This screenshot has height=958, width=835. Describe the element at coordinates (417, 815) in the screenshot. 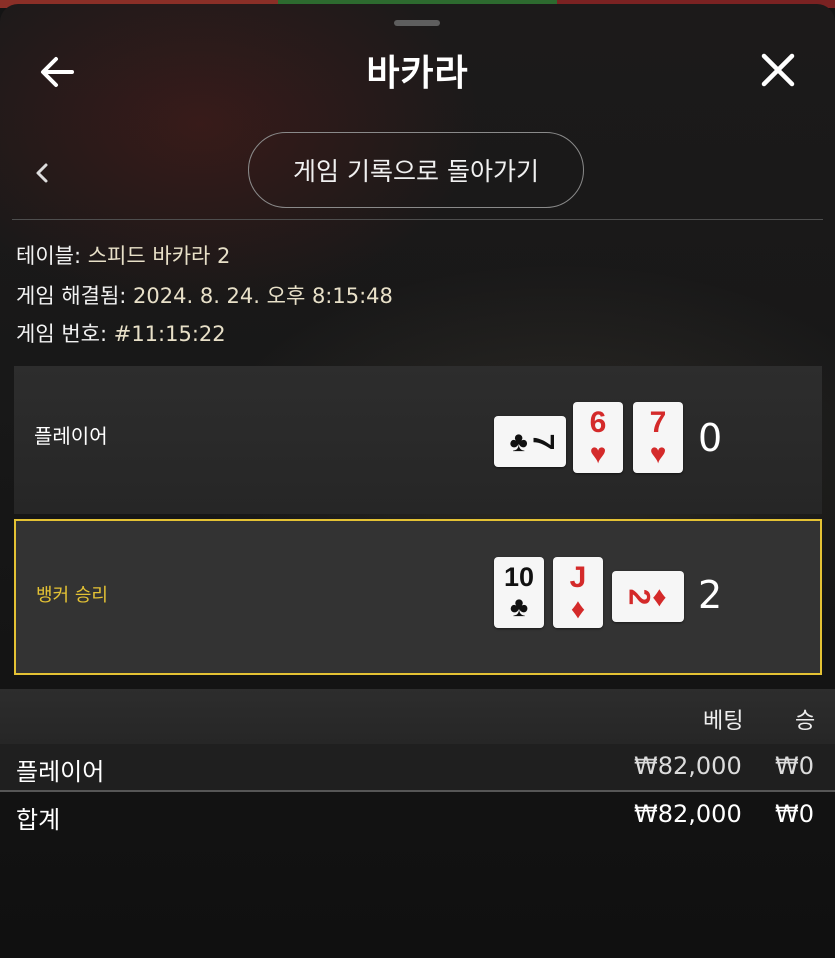

I see `total-row: 합계 ₩82,000 ₩0` at that location.